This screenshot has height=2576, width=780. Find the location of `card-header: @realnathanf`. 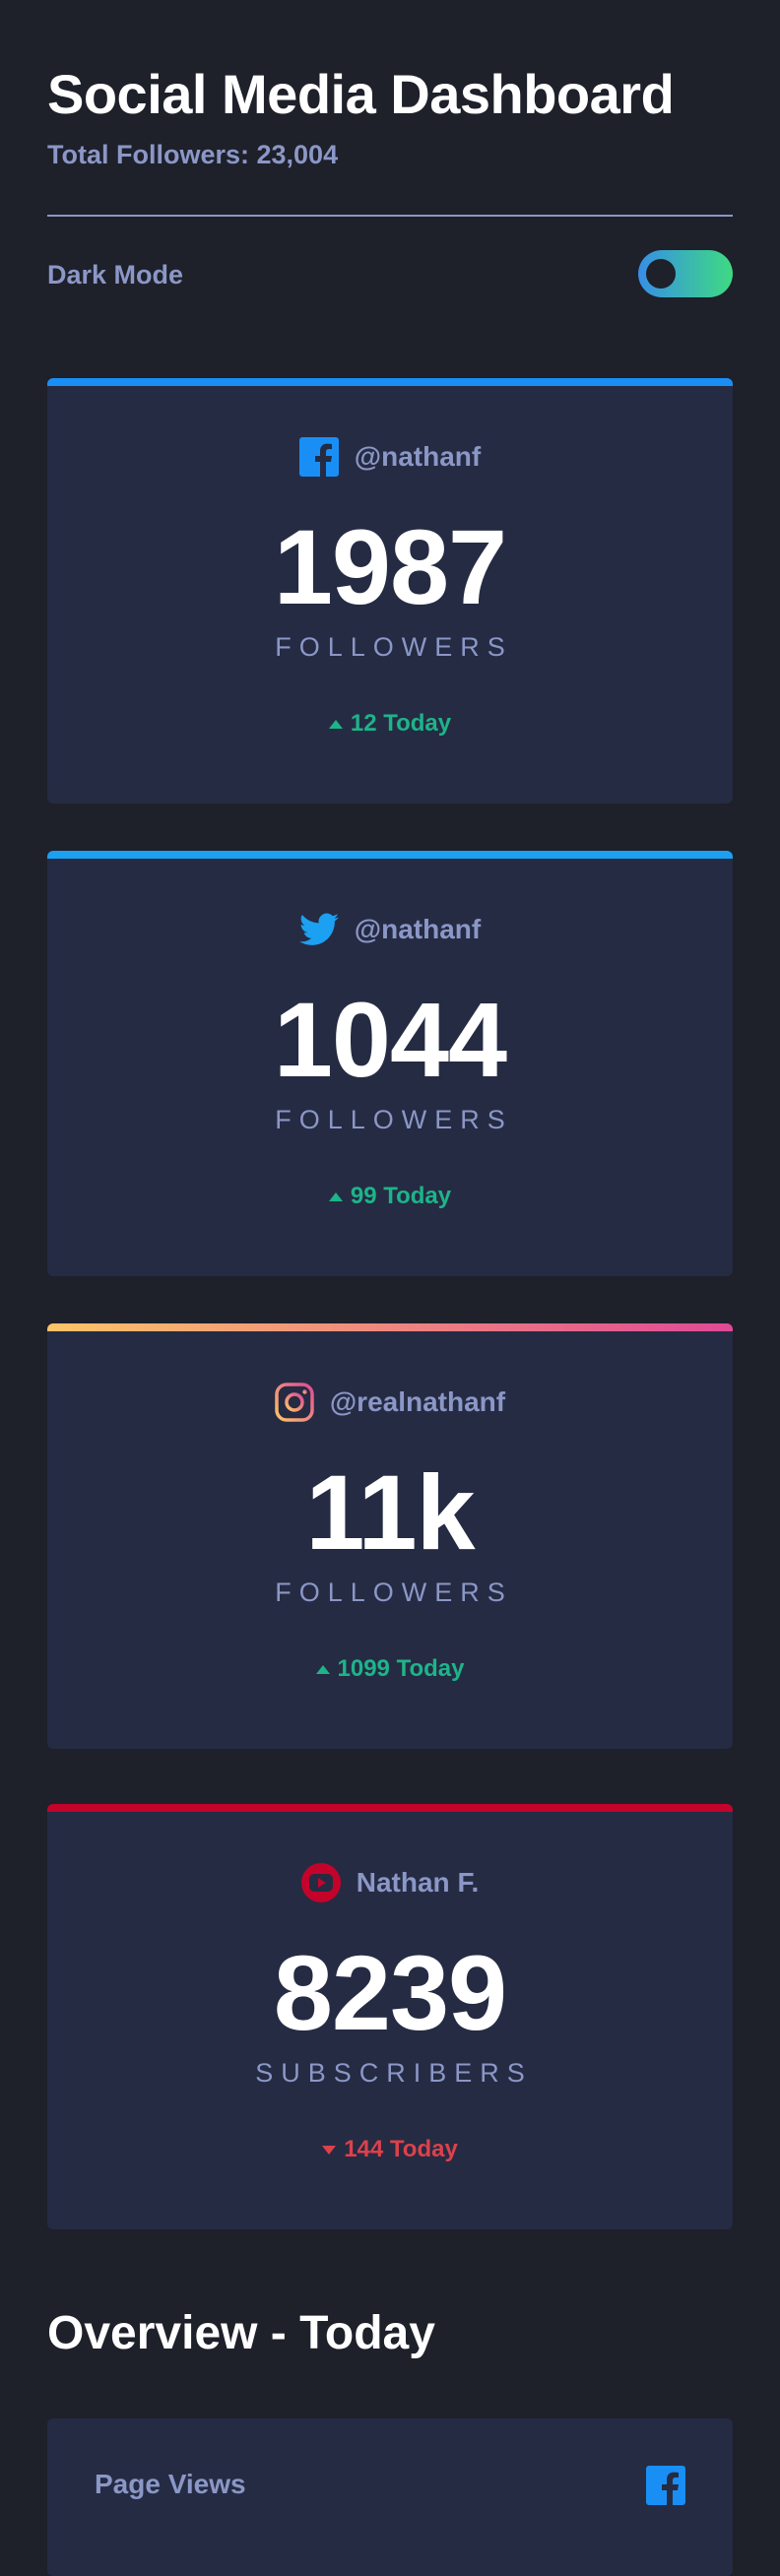

card-header: @realnathanf is located at coordinates (390, 1402).